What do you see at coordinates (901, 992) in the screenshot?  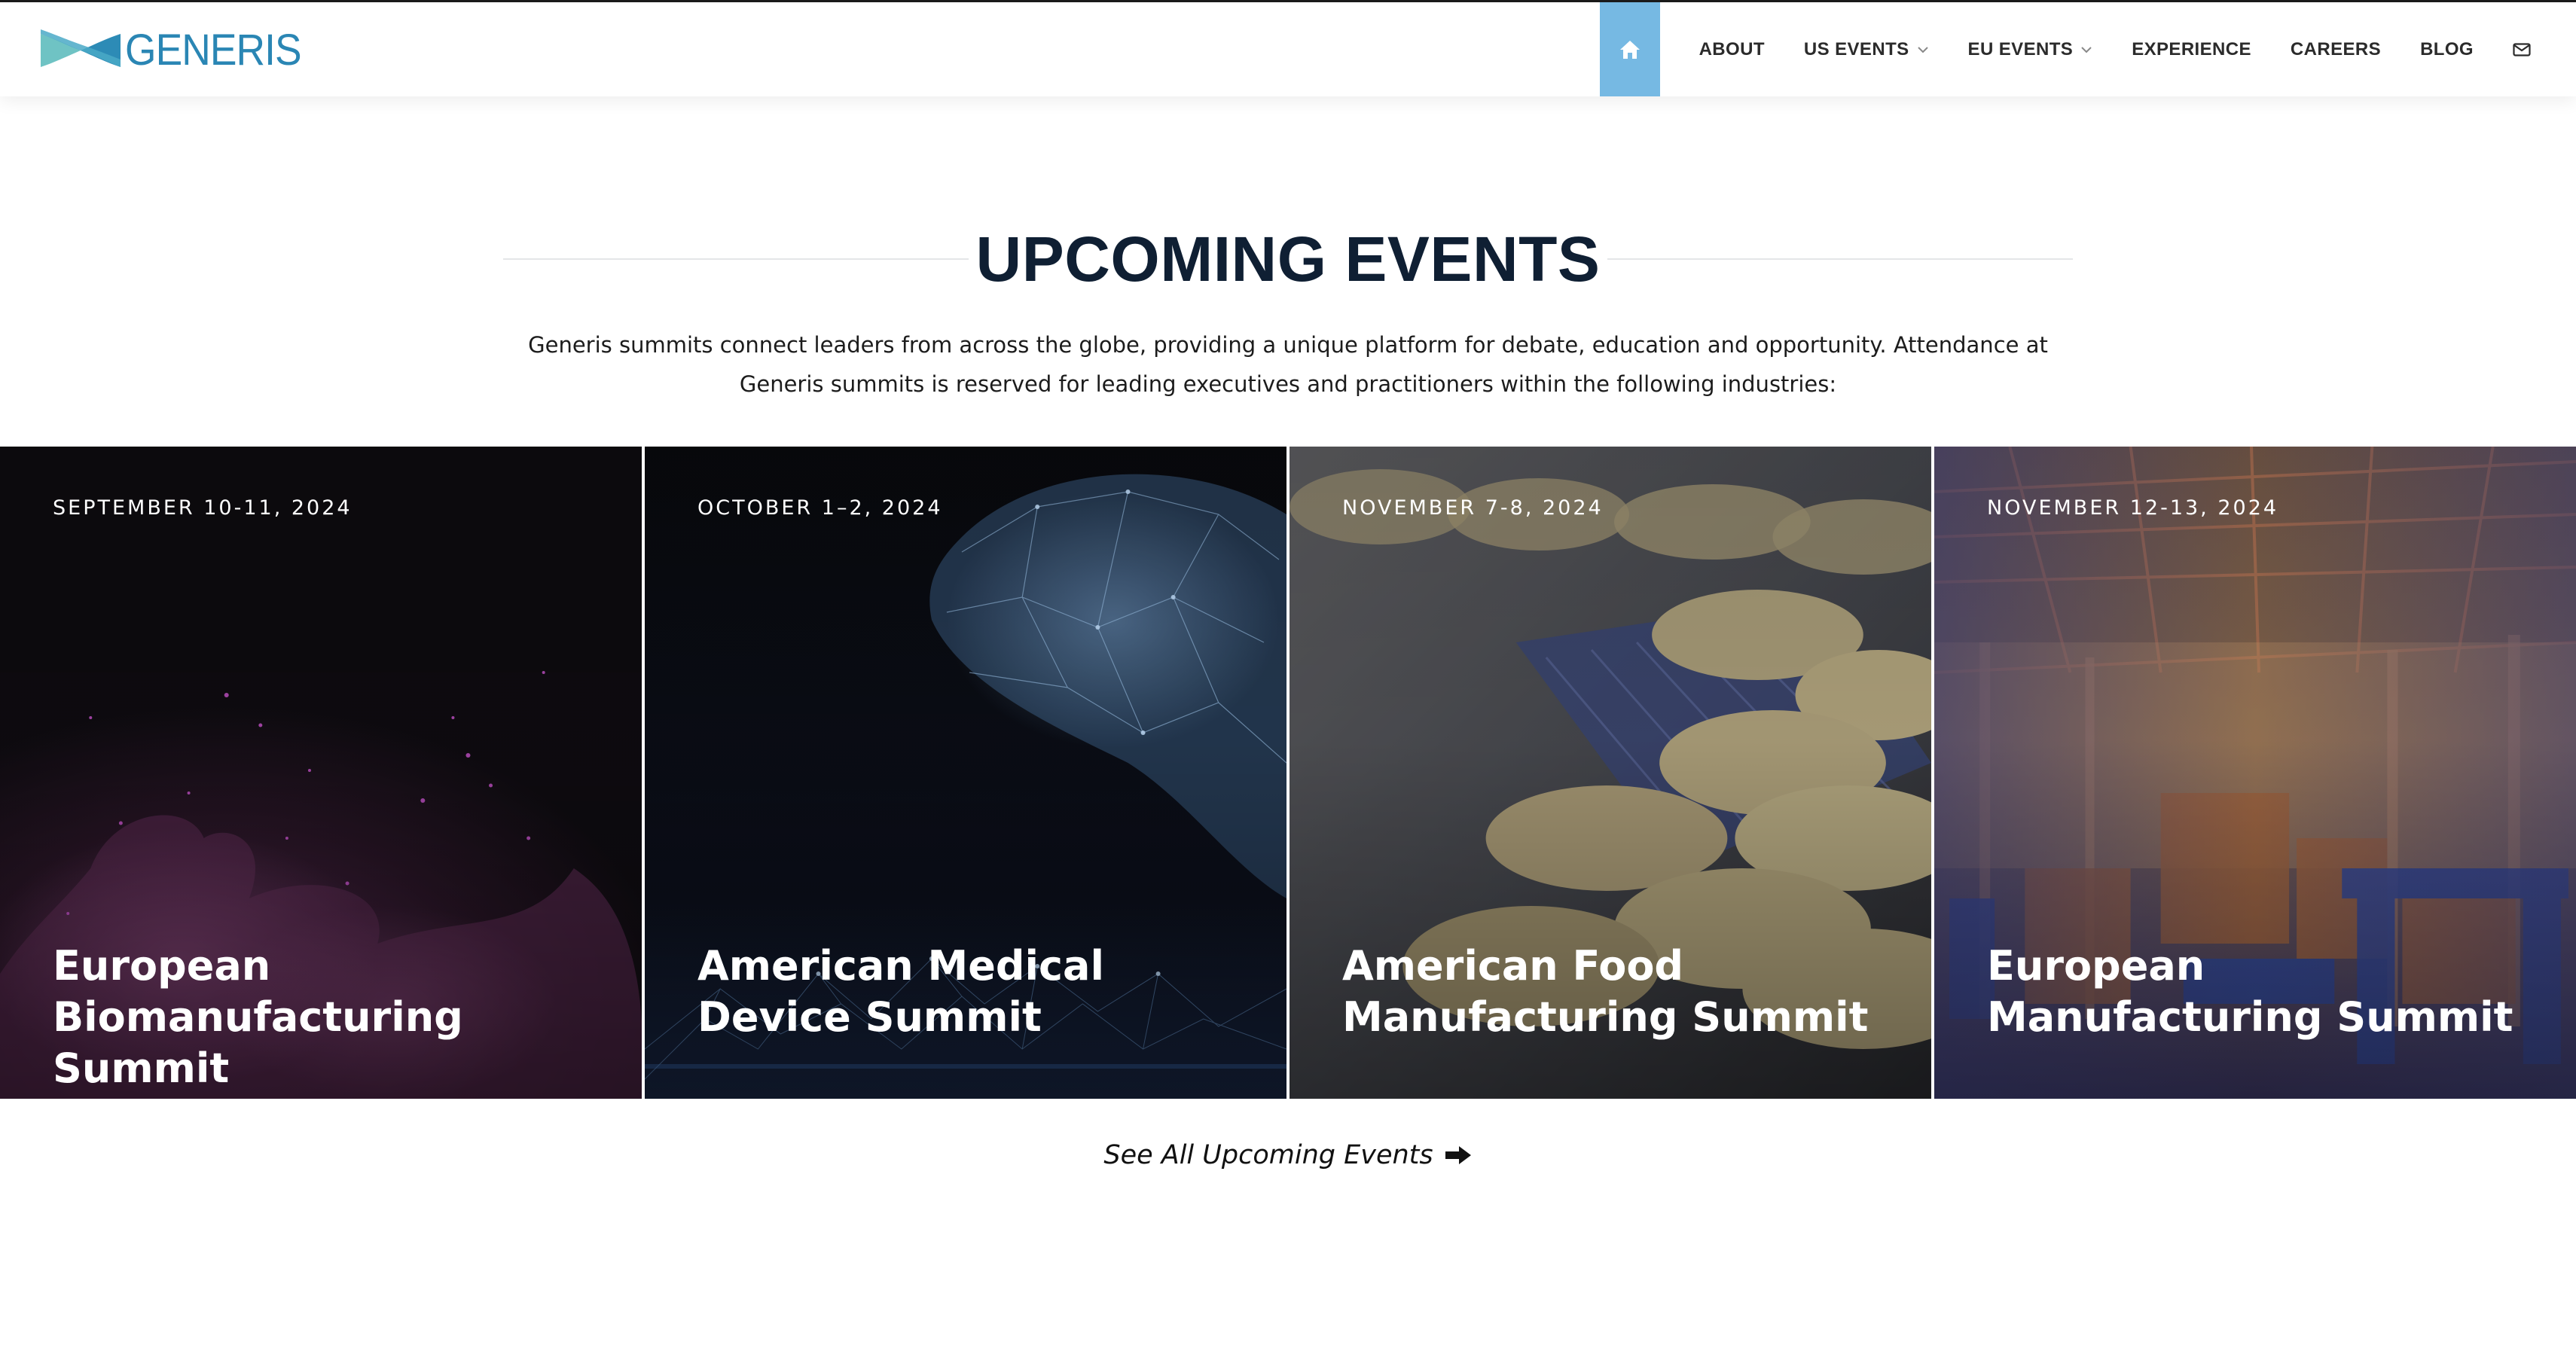 I see `event-title: American Medical Device Summit` at bounding box center [901, 992].